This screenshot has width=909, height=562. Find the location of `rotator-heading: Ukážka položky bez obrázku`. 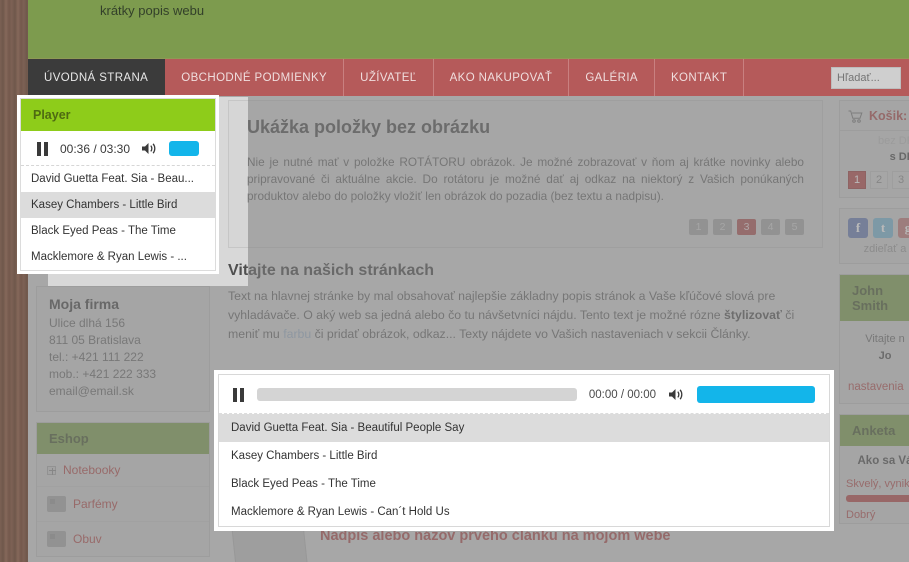

rotator-heading: Ukážka položky bez obrázku is located at coordinates (369, 127).